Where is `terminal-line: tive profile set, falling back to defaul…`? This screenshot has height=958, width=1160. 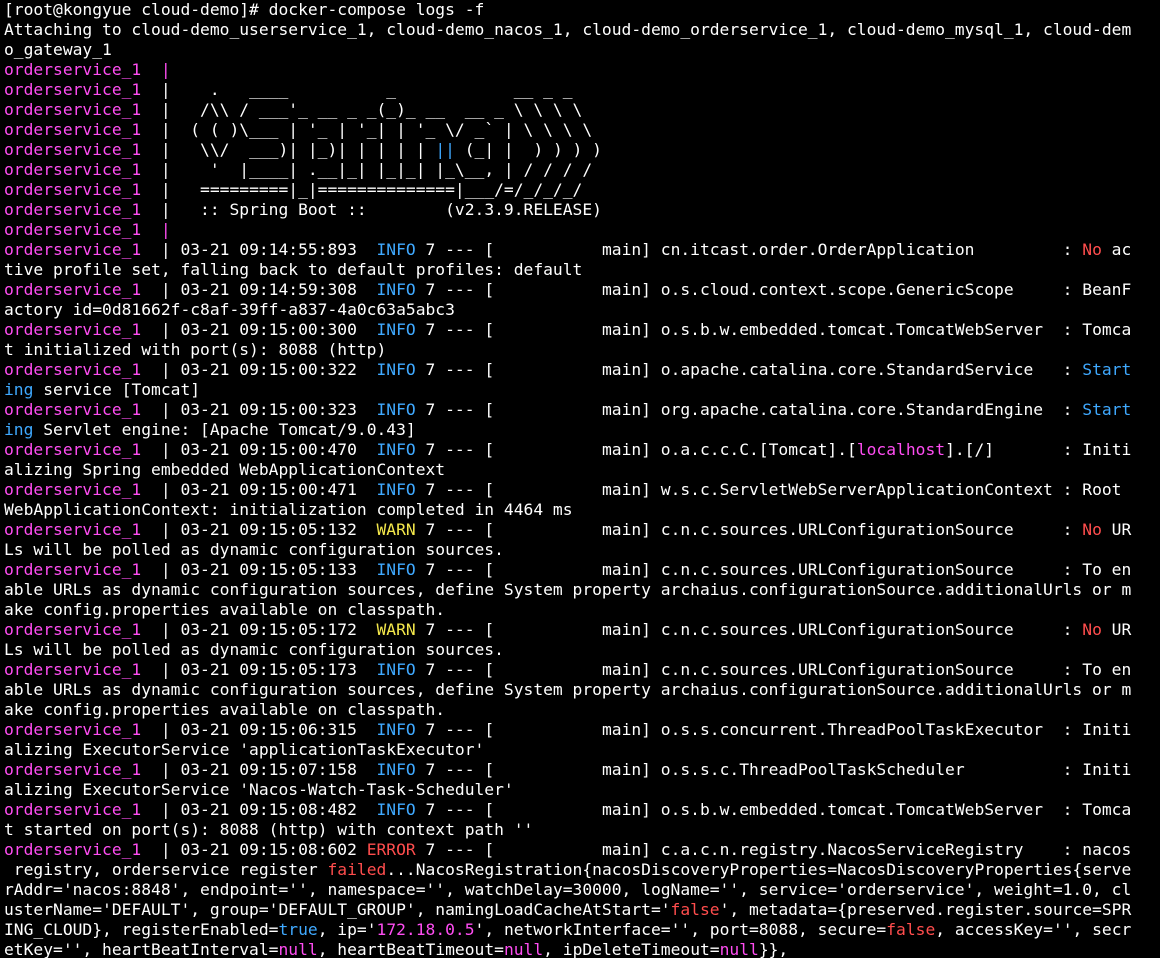 terminal-line: tive profile set, falling back to defaul… is located at coordinates (582, 270).